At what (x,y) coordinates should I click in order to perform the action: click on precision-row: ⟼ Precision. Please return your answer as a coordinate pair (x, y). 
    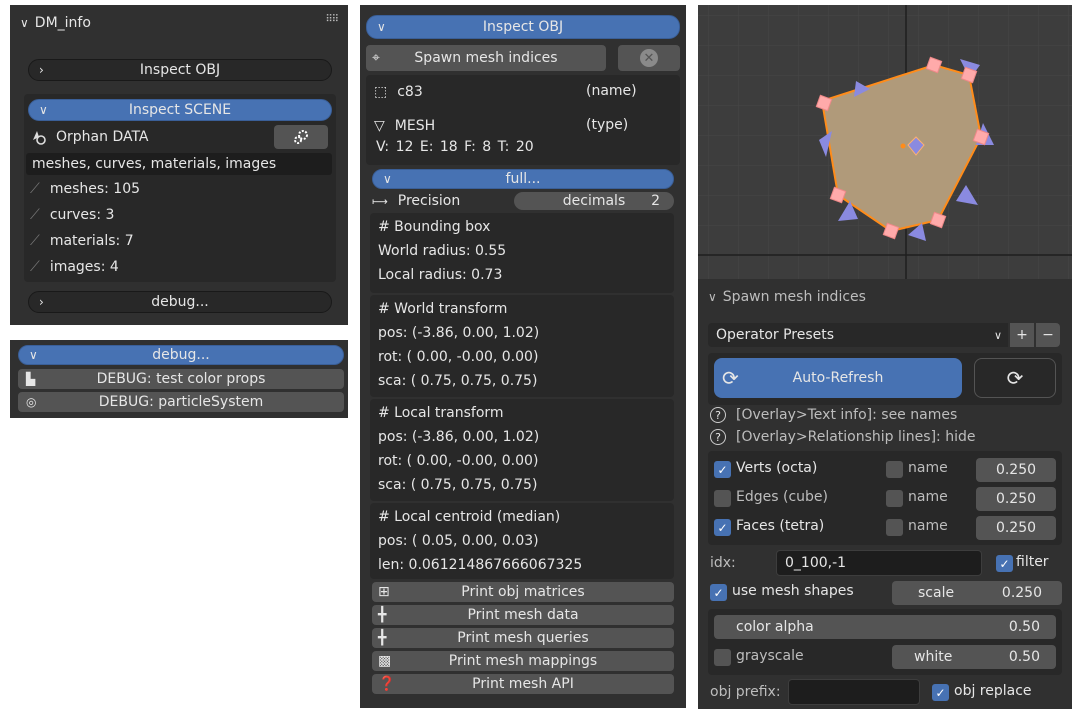
    Looking at the image, I should click on (416, 201).